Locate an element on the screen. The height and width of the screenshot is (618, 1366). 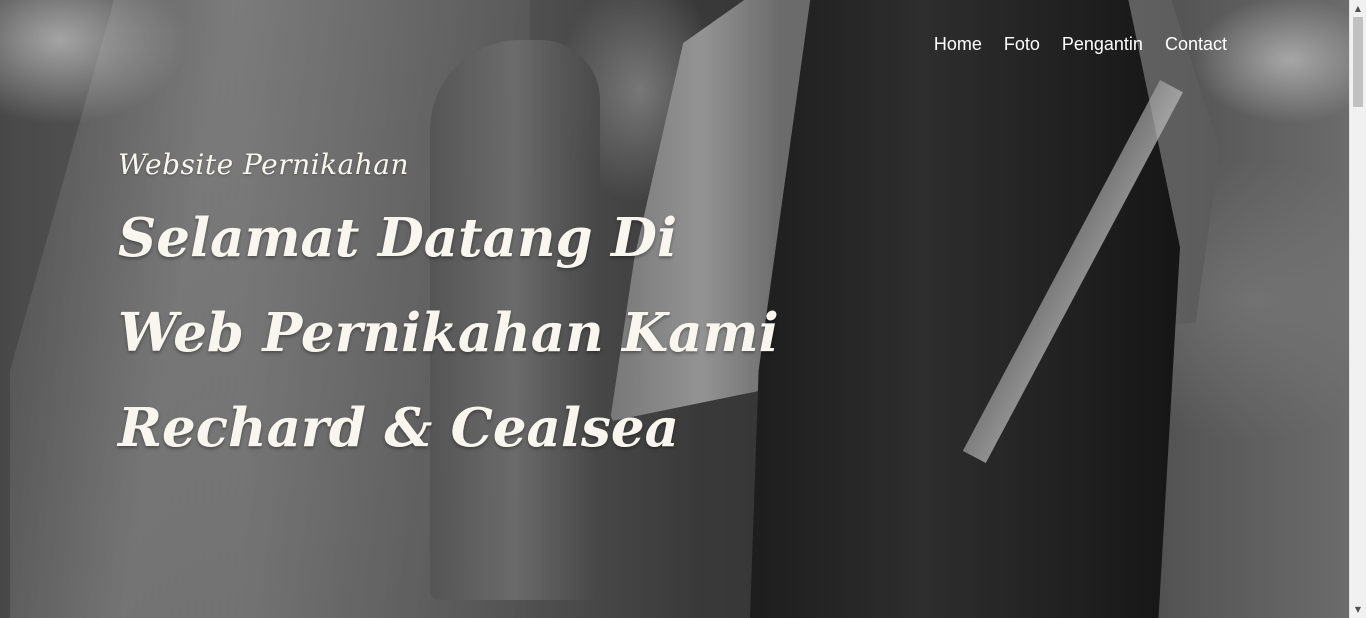
hero-headline-line: Rechard & Cealsea is located at coordinates (398, 428).